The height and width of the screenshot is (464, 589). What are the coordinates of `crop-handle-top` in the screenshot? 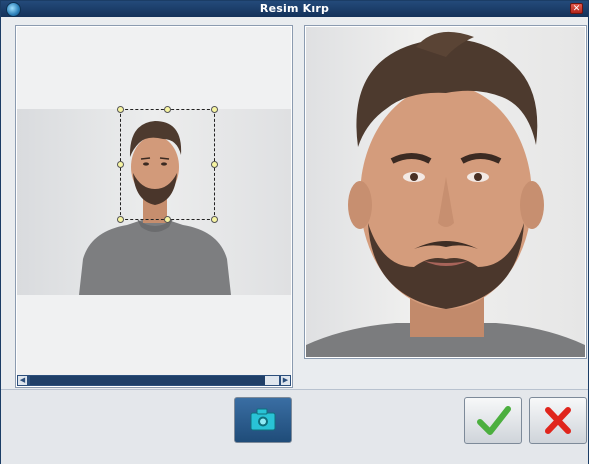 It's located at (167, 109).